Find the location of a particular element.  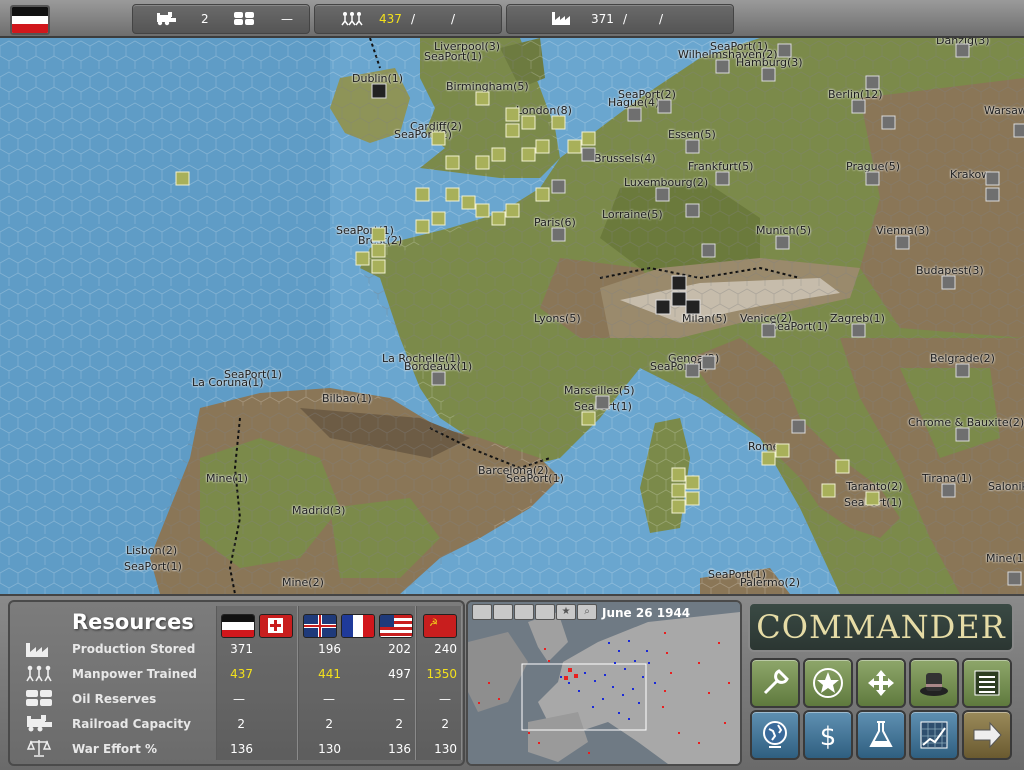

city-label: SeaPort(2) is located at coordinates (647, 94).